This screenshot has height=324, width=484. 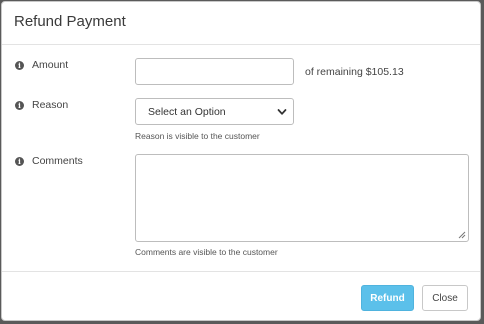 What do you see at coordinates (50, 105) in the screenshot?
I see `reason-label: Reason` at bounding box center [50, 105].